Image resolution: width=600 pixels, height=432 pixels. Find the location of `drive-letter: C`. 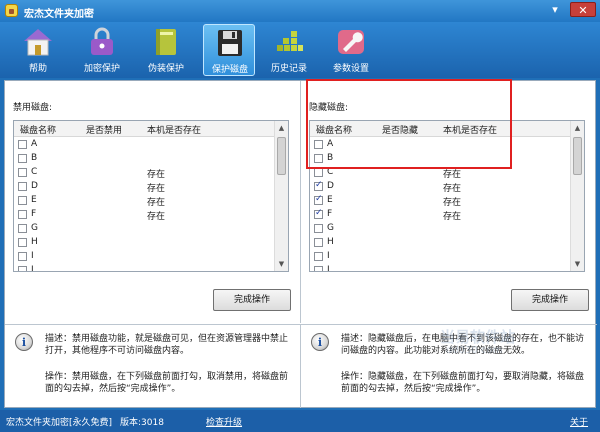

drive-letter: C is located at coordinates (34, 172).